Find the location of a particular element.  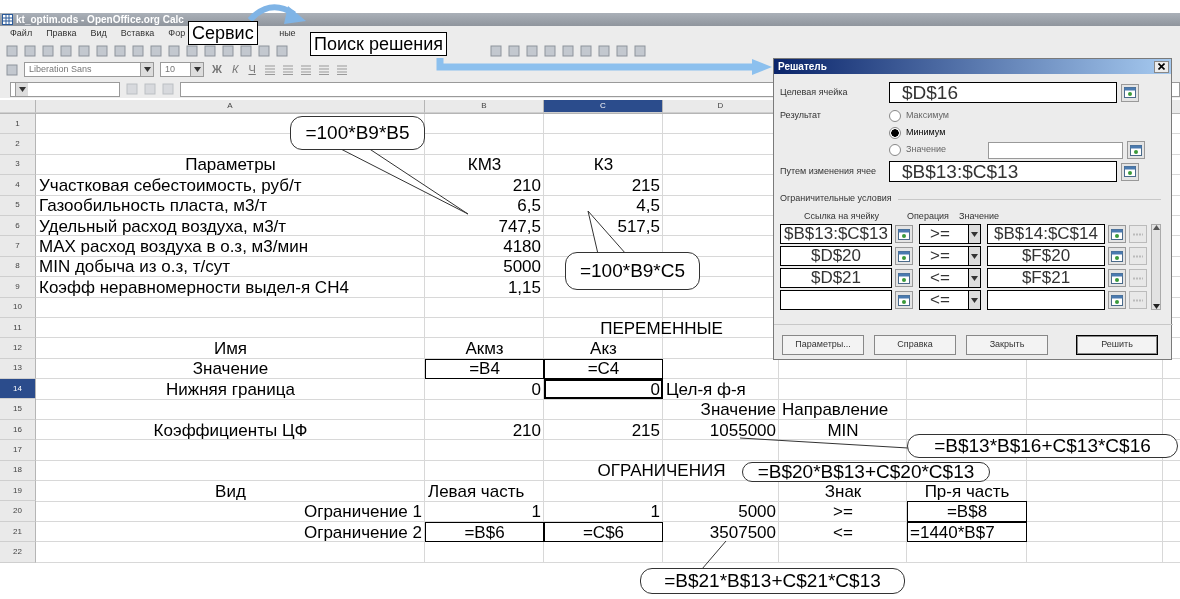

row-header: 22 is located at coordinates (18, 552).